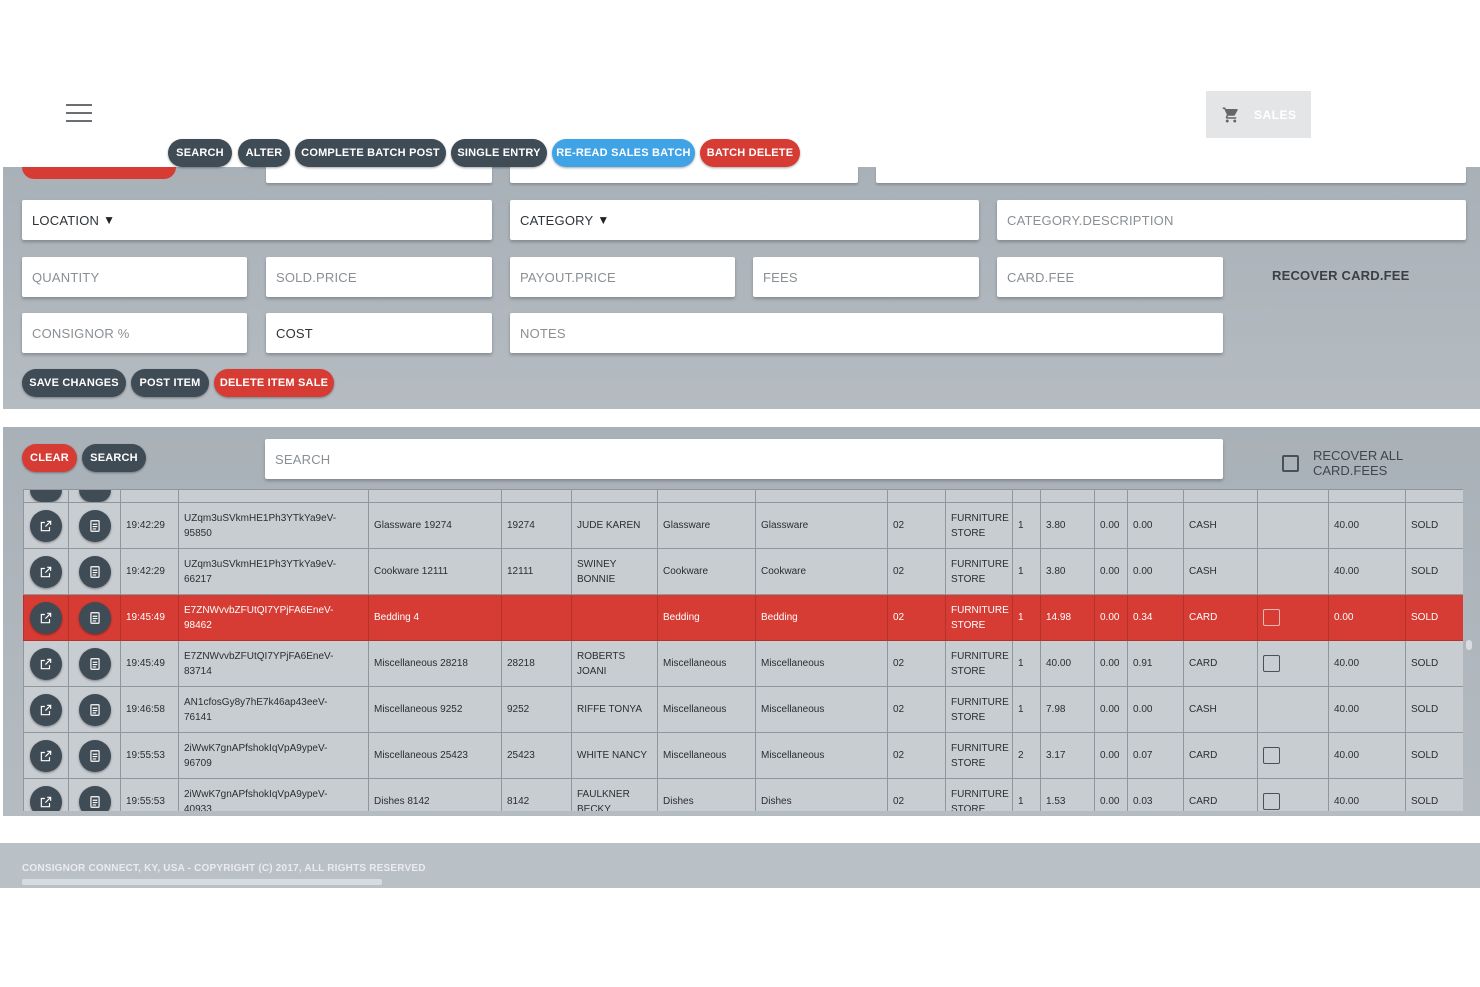  Describe the element at coordinates (273, 709) in the screenshot. I see `sale-id-cell: AN1cfosGy8y7hE7k46ap43eeV- 76141` at that location.